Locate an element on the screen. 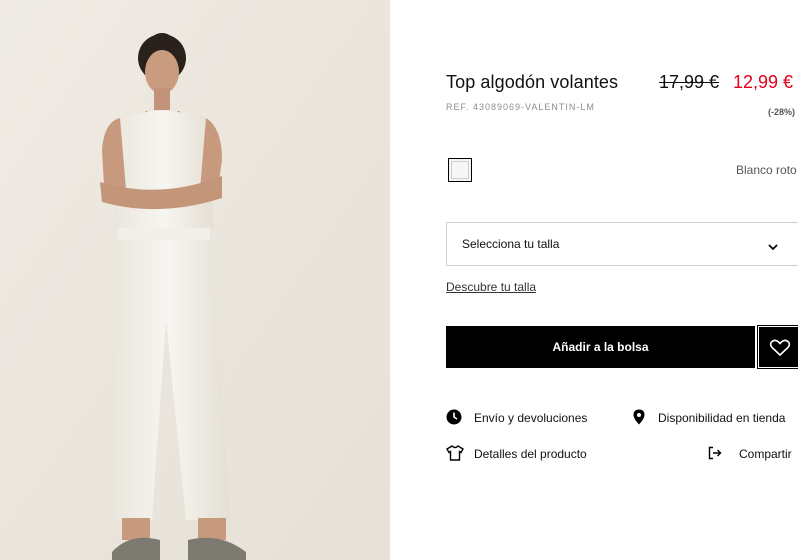  heart-icon is located at coordinates (780, 348).